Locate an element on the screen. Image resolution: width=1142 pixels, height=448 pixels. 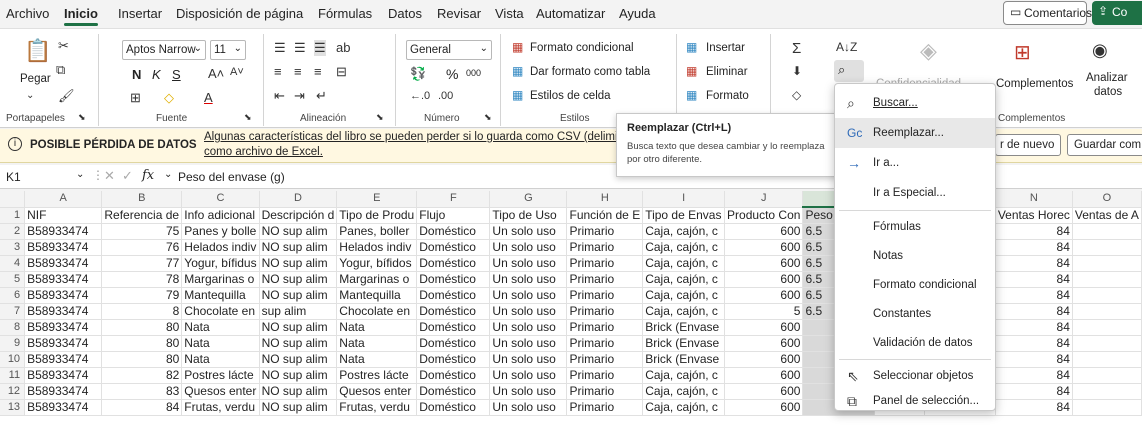
font-size-select: 11 ⌄ is located at coordinates (228, 50).